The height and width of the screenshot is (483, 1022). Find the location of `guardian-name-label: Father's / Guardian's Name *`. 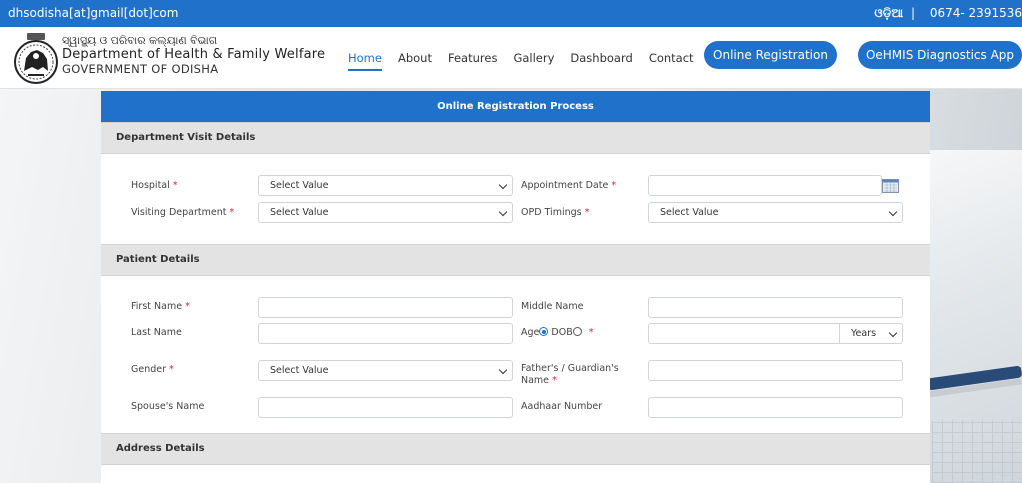

guardian-name-label: Father's / Guardian's Name * is located at coordinates (570, 374).